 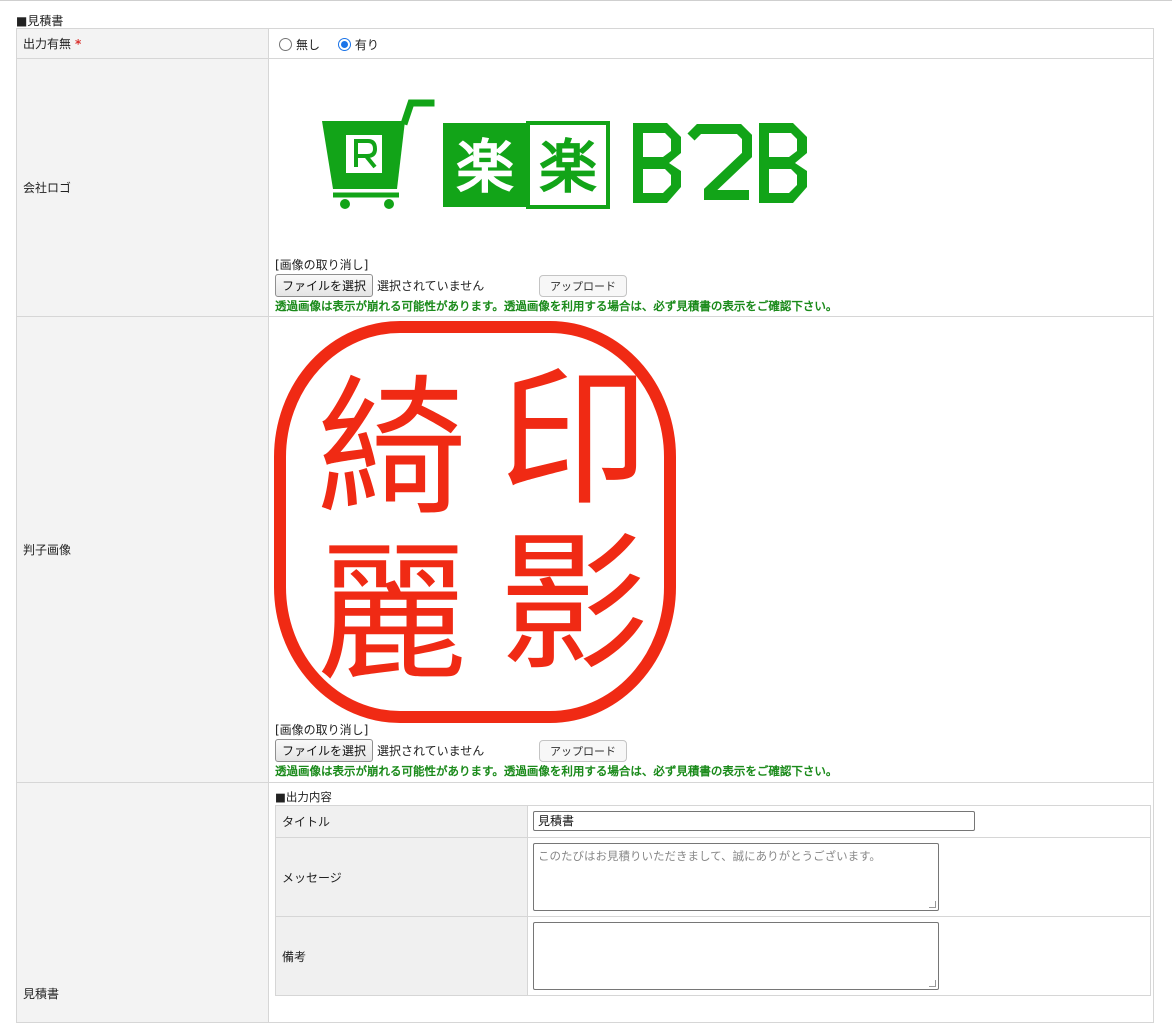 I want to click on remarks-field-row: 備考, so click(x=713, y=956).